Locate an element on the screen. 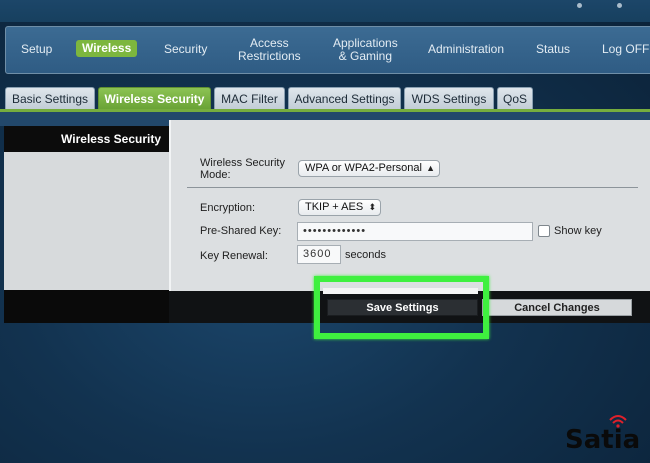  sidebar: Wireless Security is located at coordinates (86, 224).